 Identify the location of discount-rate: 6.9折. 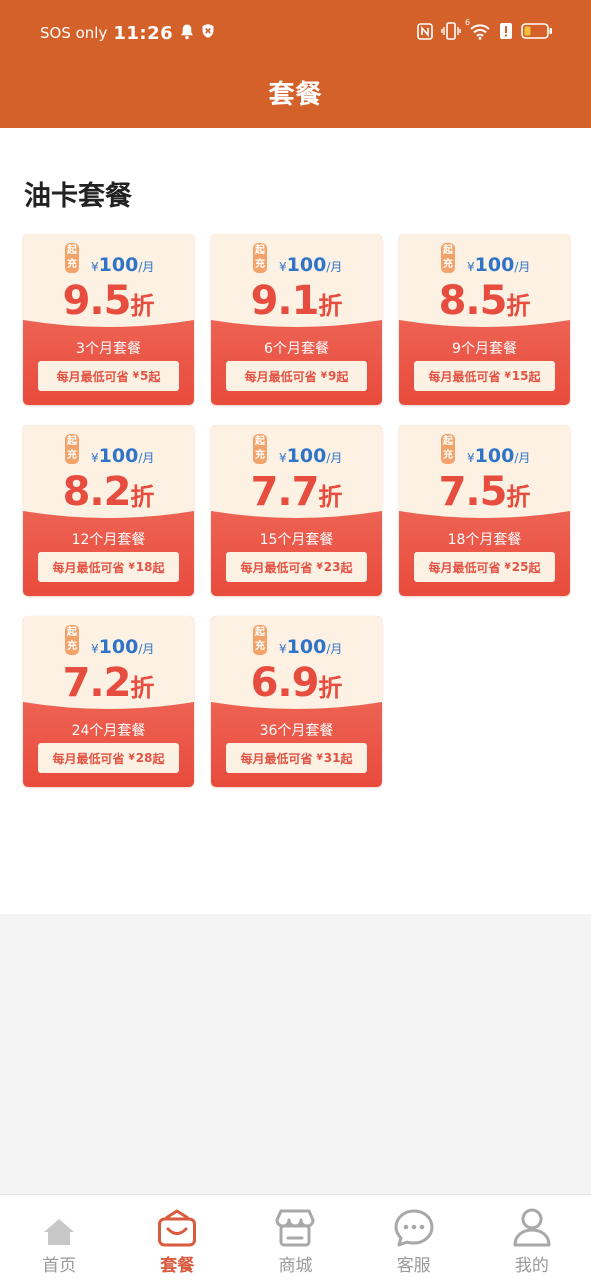
(296, 683).